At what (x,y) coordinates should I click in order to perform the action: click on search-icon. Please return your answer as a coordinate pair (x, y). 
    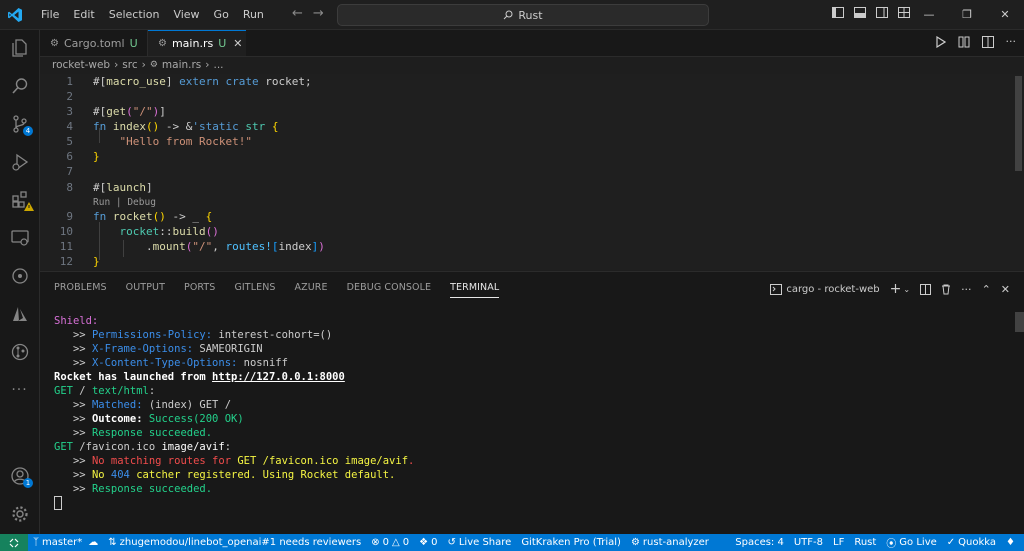
    Looking at the image, I should click on (19, 86).